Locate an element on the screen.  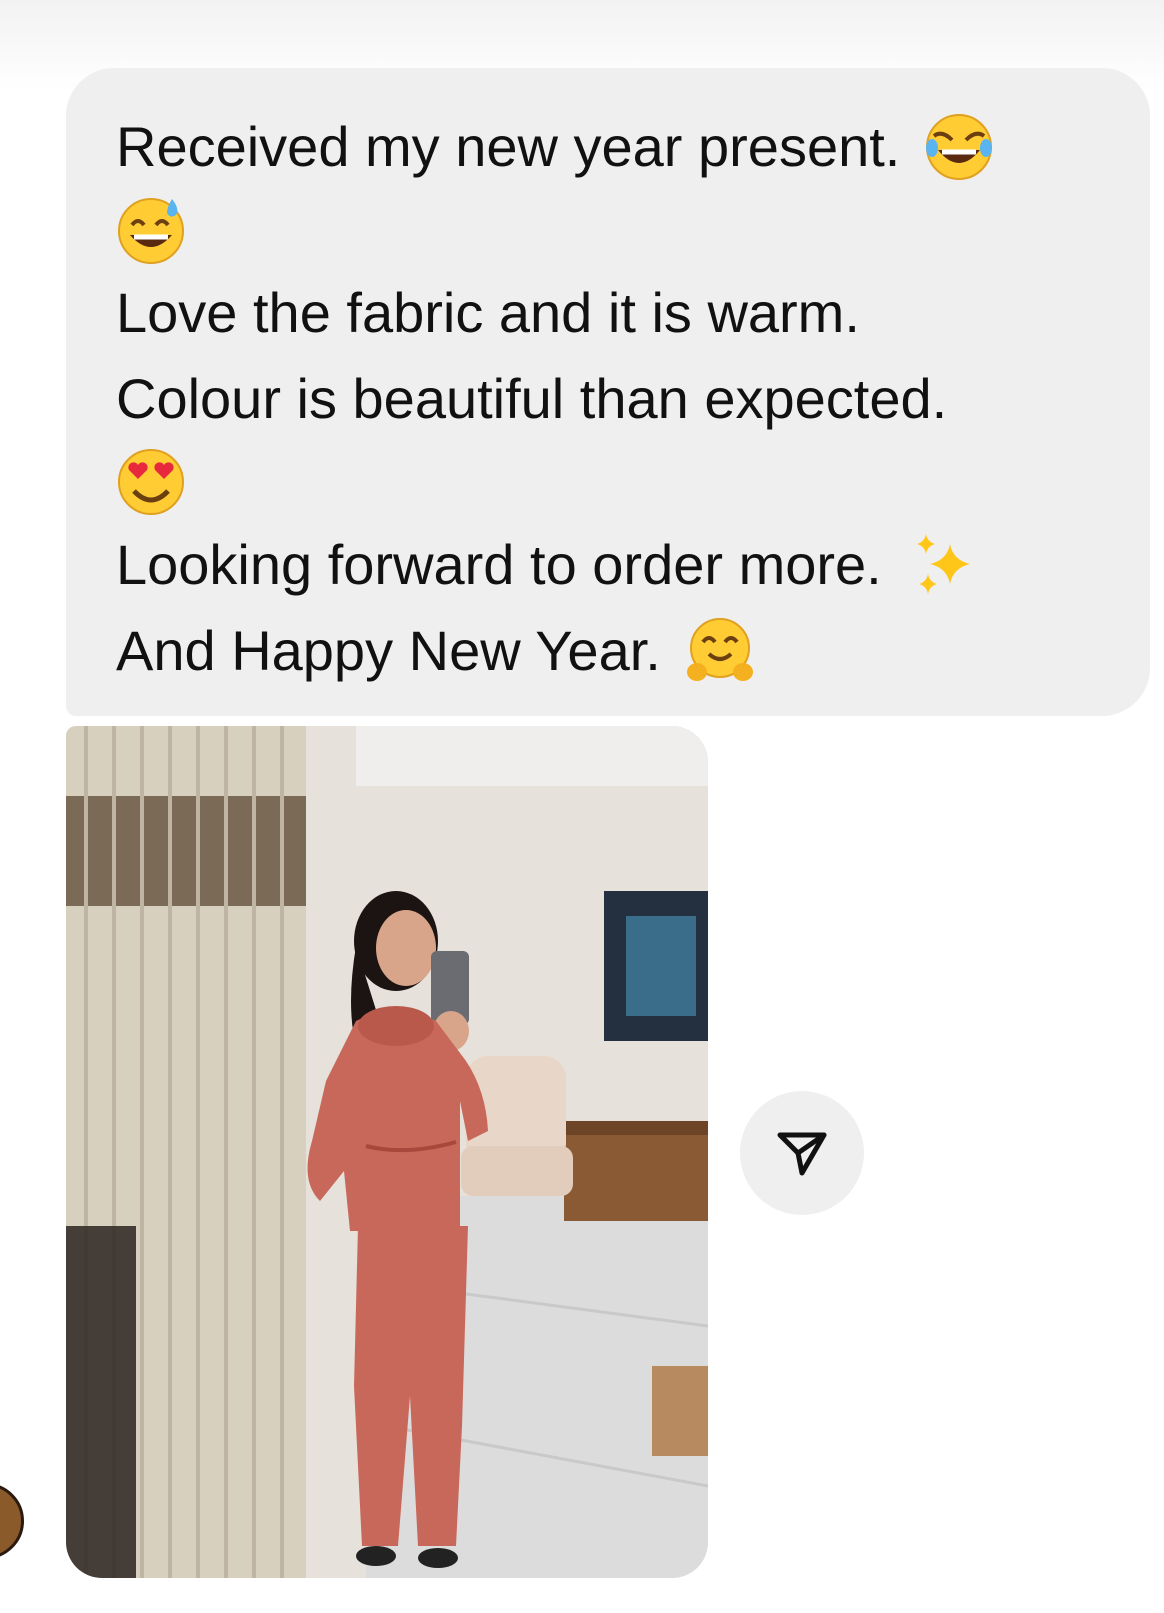
message-line: Looking forward to order more. is located at coordinates (608, 565).